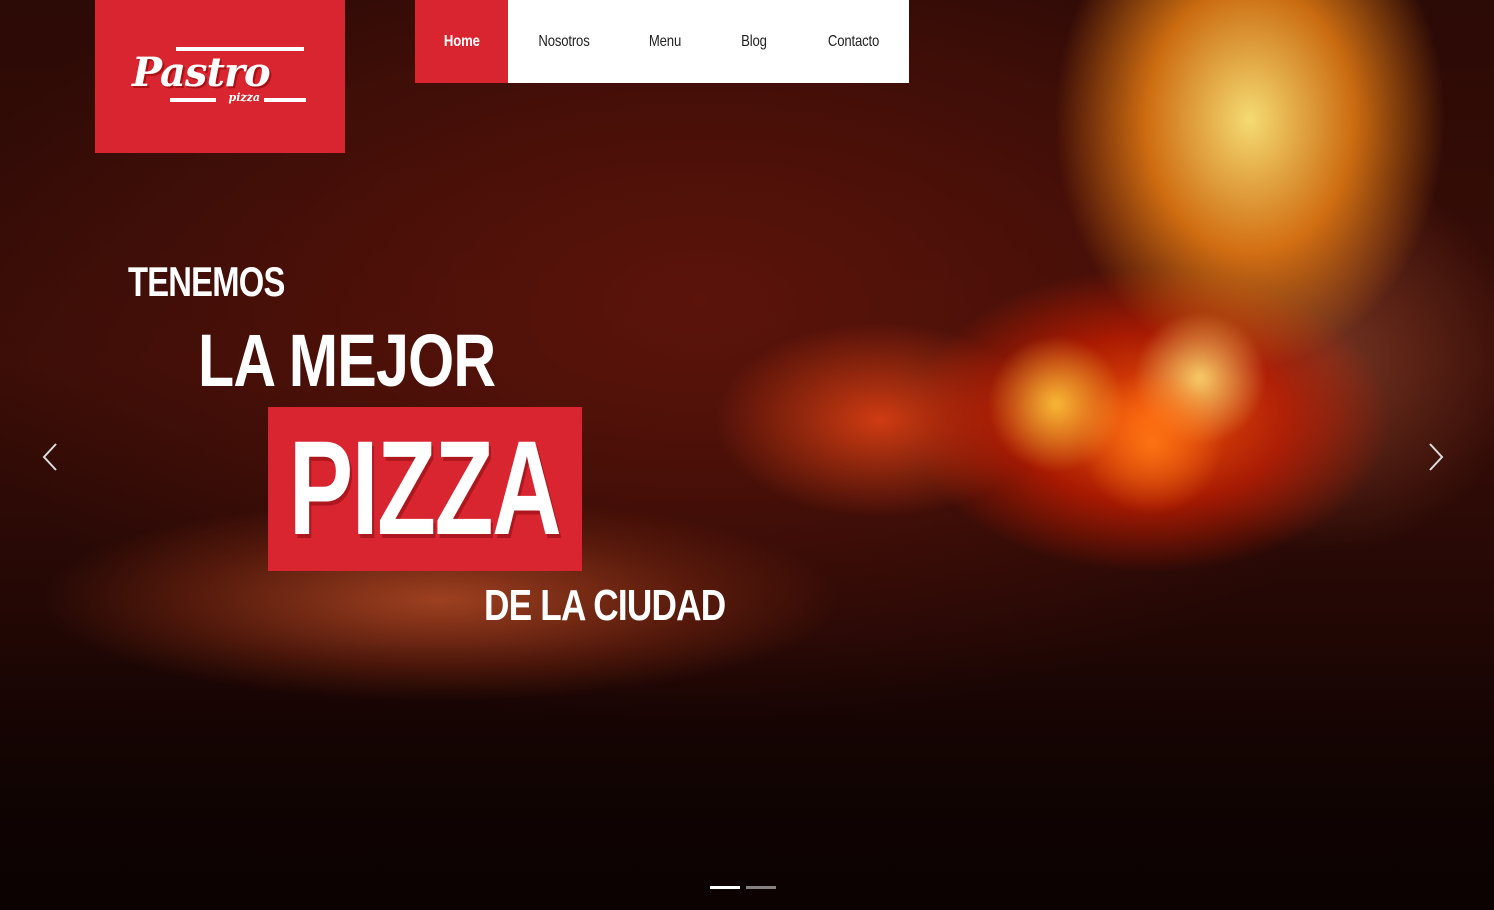  I want to click on logo: Pastro pizza, so click(220, 76).